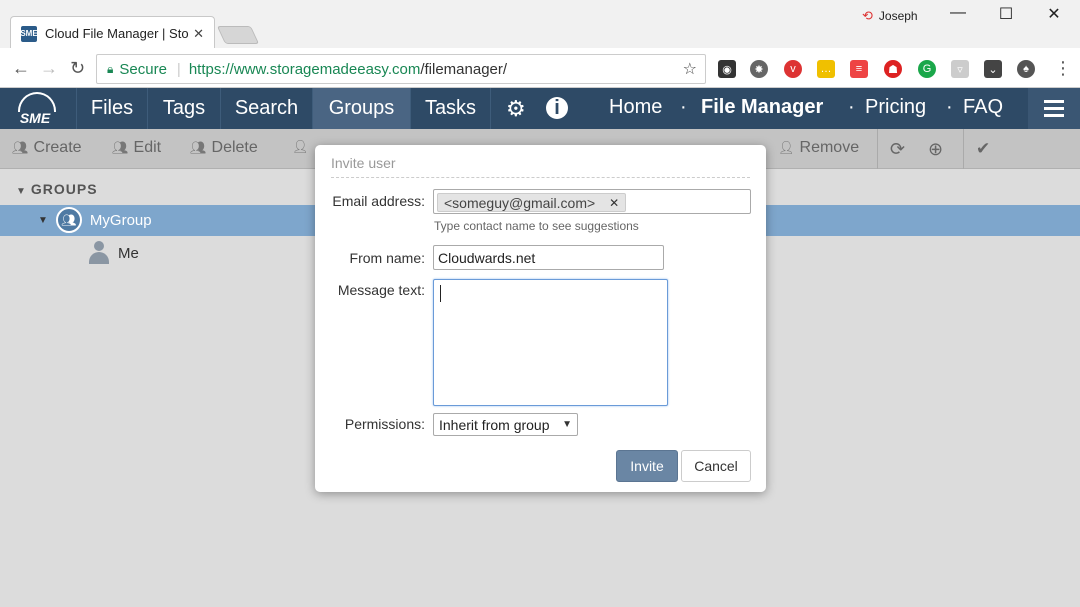 Image resolution: width=1080 pixels, height=607 pixels. Describe the element at coordinates (198, 147) in the screenshot. I see `users-delete-icon: 👥︎` at that location.